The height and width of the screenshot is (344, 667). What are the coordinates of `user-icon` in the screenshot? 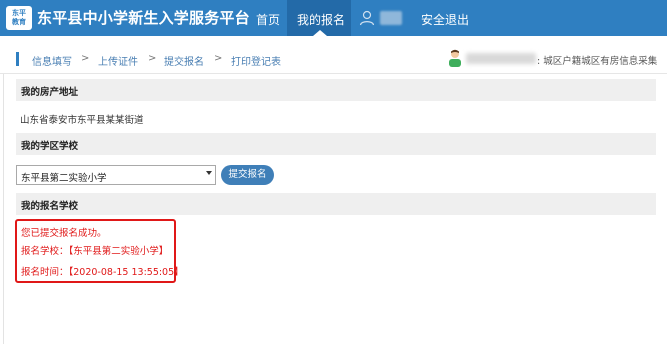 It's located at (367, 18).